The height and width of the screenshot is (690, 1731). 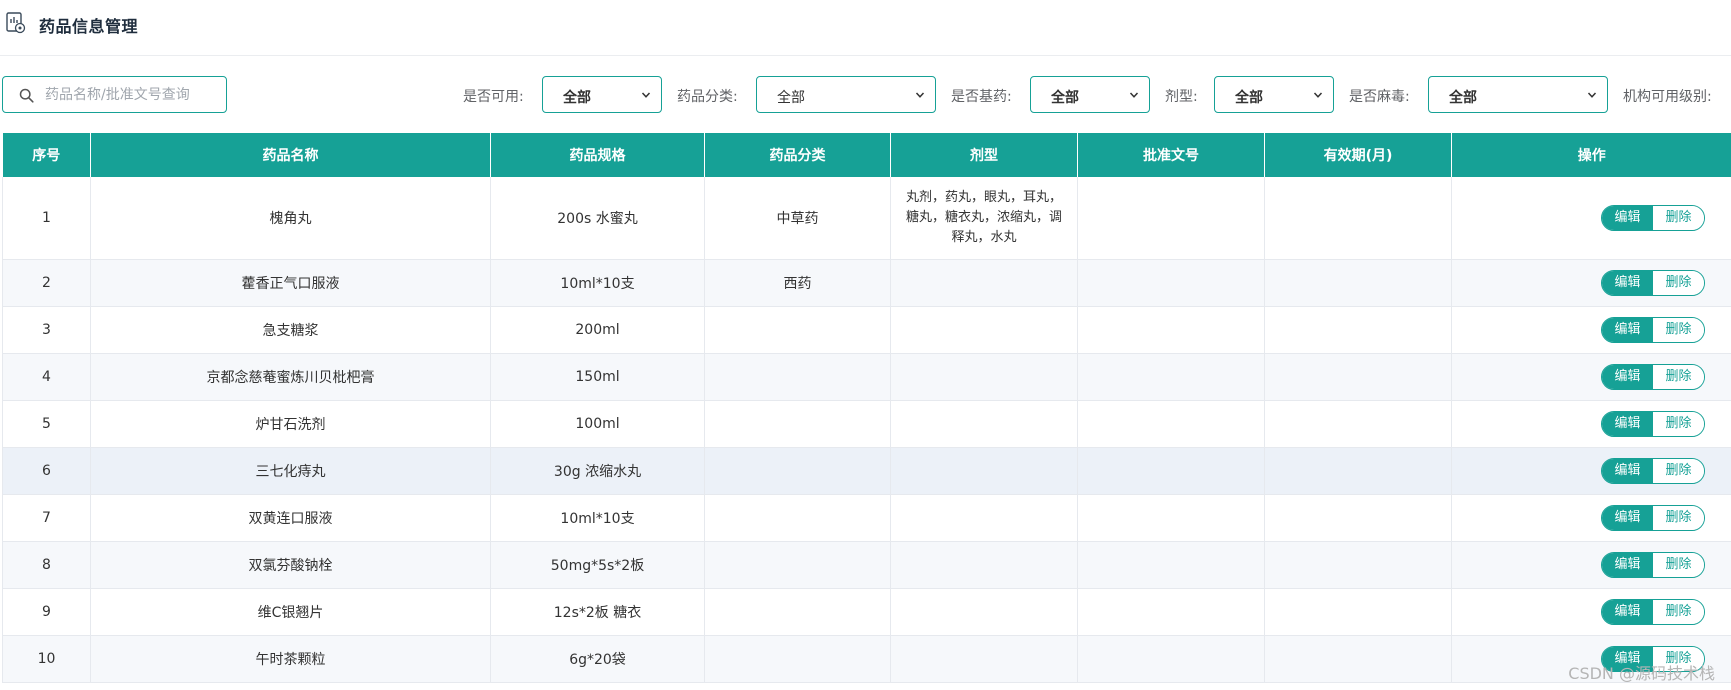 What do you see at coordinates (1463, 98) in the screenshot?
I see `filter-narcotic-value: 全部` at bounding box center [1463, 98].